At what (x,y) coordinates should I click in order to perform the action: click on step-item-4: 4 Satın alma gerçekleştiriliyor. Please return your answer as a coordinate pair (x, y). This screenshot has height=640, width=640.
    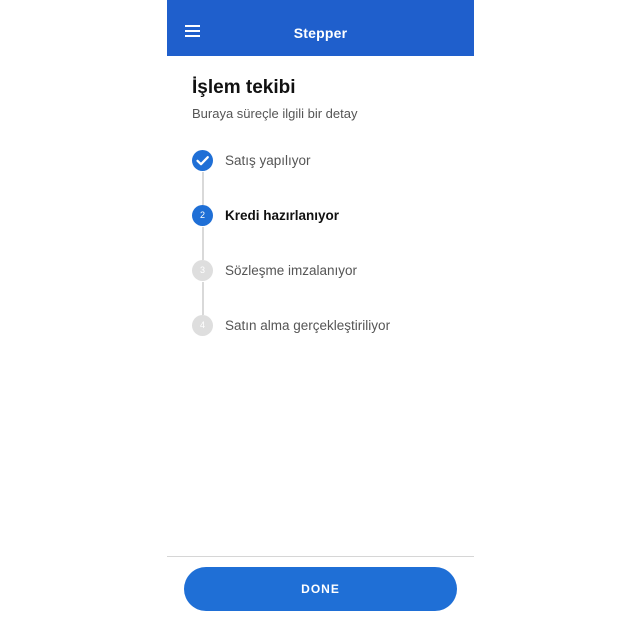
    Looking at the image, I should click on (332, 326).